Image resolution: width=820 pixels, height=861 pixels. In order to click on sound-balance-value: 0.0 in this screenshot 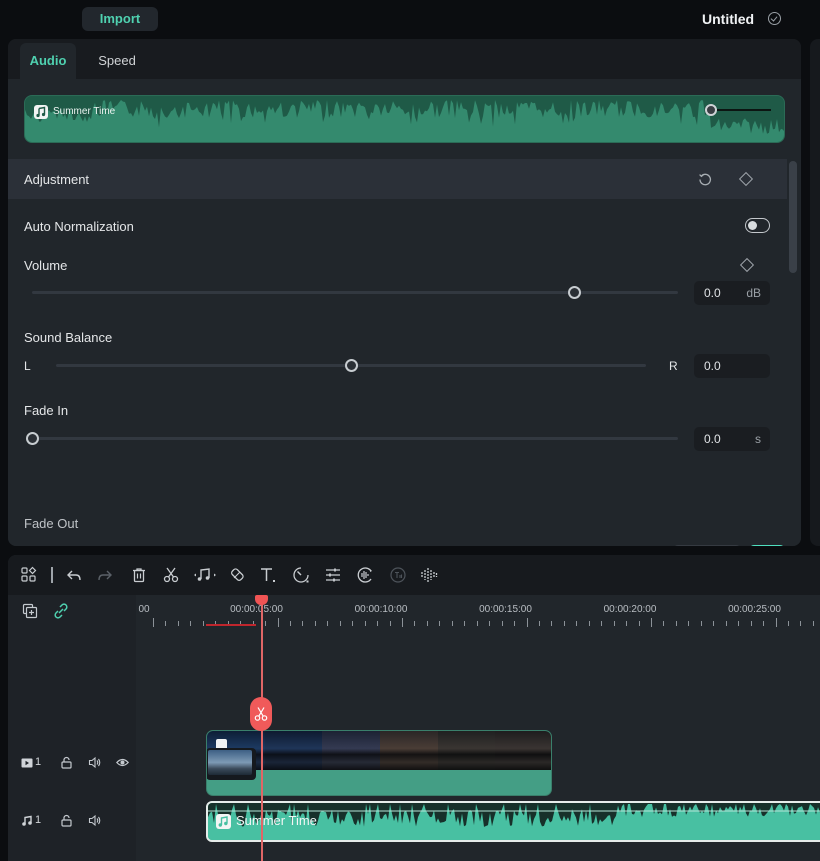, I will do `click(712, 366)`.